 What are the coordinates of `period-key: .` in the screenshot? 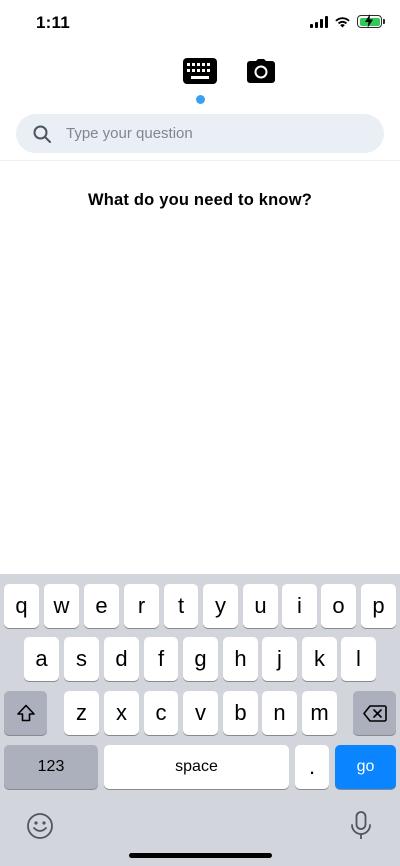 It's located at (312, 767).